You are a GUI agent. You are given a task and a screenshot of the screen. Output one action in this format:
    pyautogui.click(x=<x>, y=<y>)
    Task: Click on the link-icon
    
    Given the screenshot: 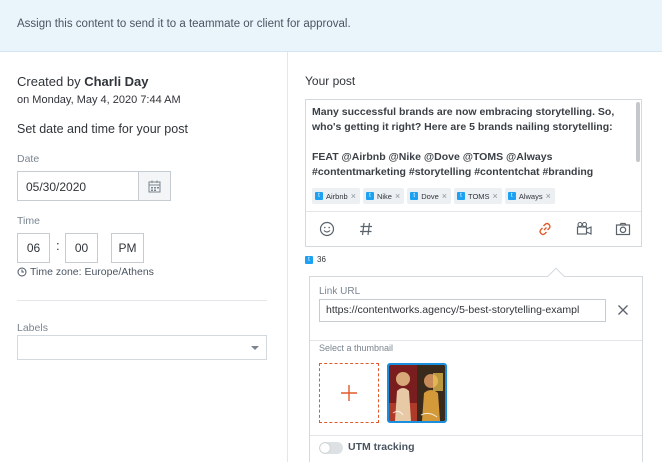 What is the action you would take?
    pyautogui.click(x=545, y=229)
    